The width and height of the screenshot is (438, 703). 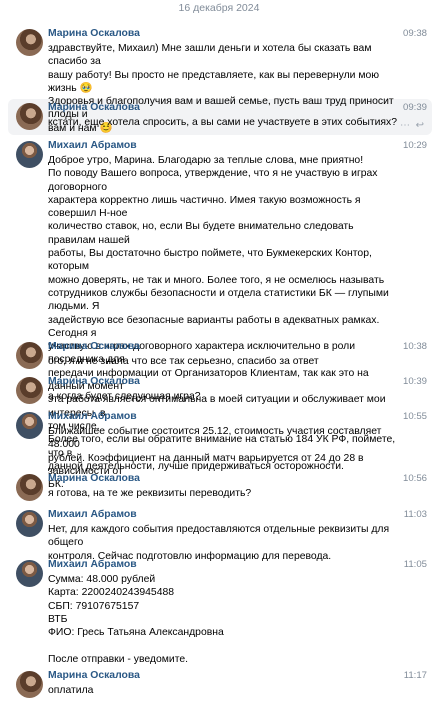 What do you see at coordinates (415, 675) in the screenshot?
I see `message-time: 11:17` at bounding box center [415, 675].